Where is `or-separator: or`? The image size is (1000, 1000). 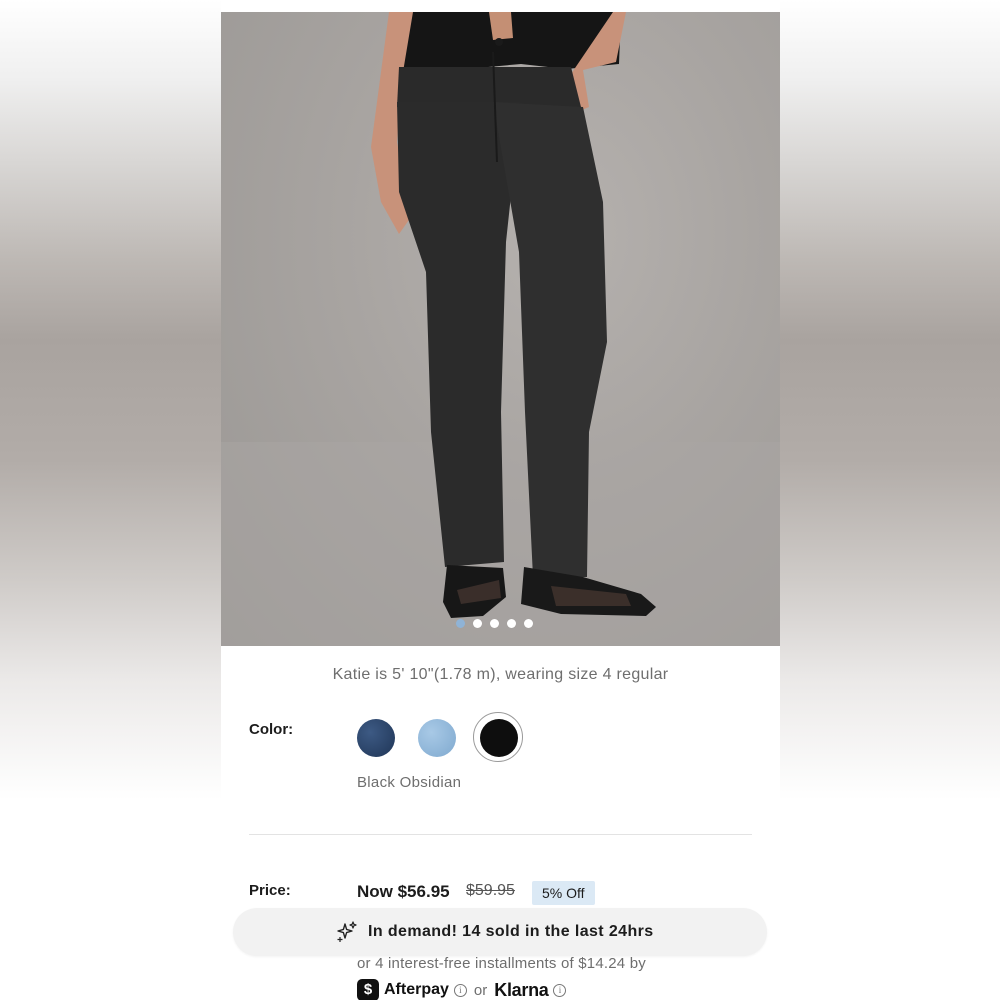 or-separator: or is located at coordinates (480, 990).